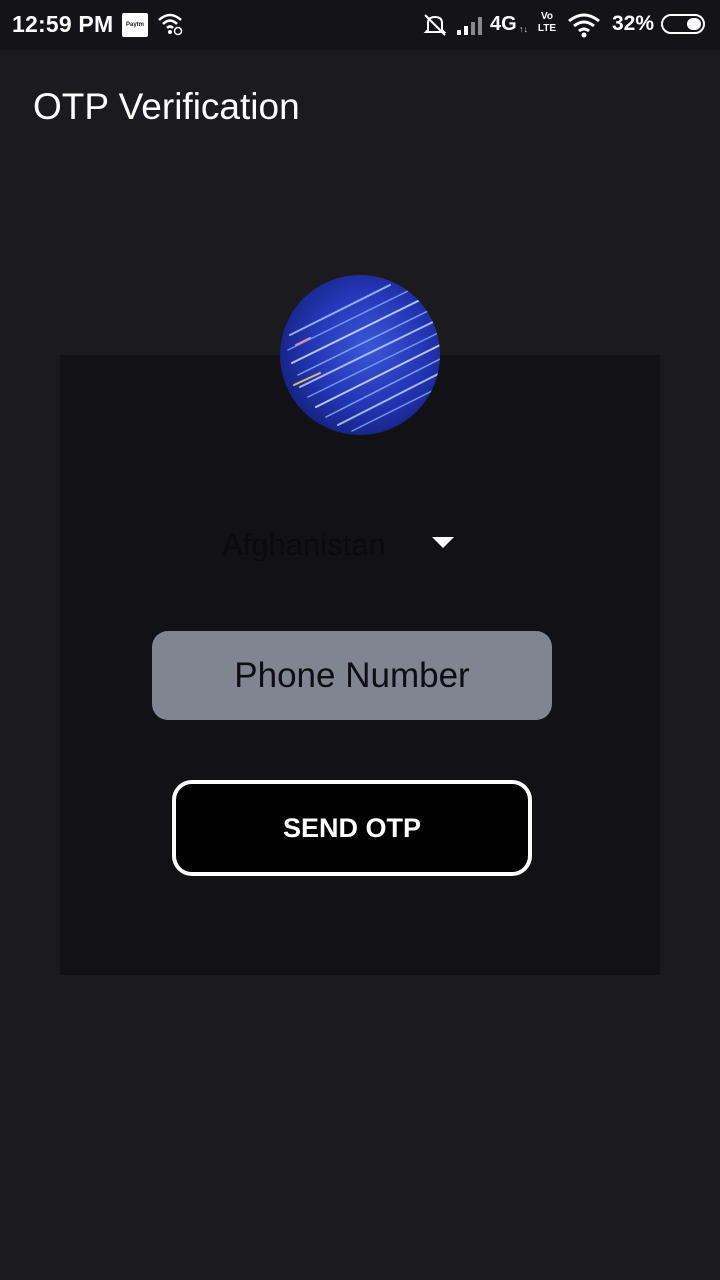 The image size is (720, 1280). Describe the element at coordinates (633, 23) in the screenshot. I see `battery-percent: 32%` at that location.